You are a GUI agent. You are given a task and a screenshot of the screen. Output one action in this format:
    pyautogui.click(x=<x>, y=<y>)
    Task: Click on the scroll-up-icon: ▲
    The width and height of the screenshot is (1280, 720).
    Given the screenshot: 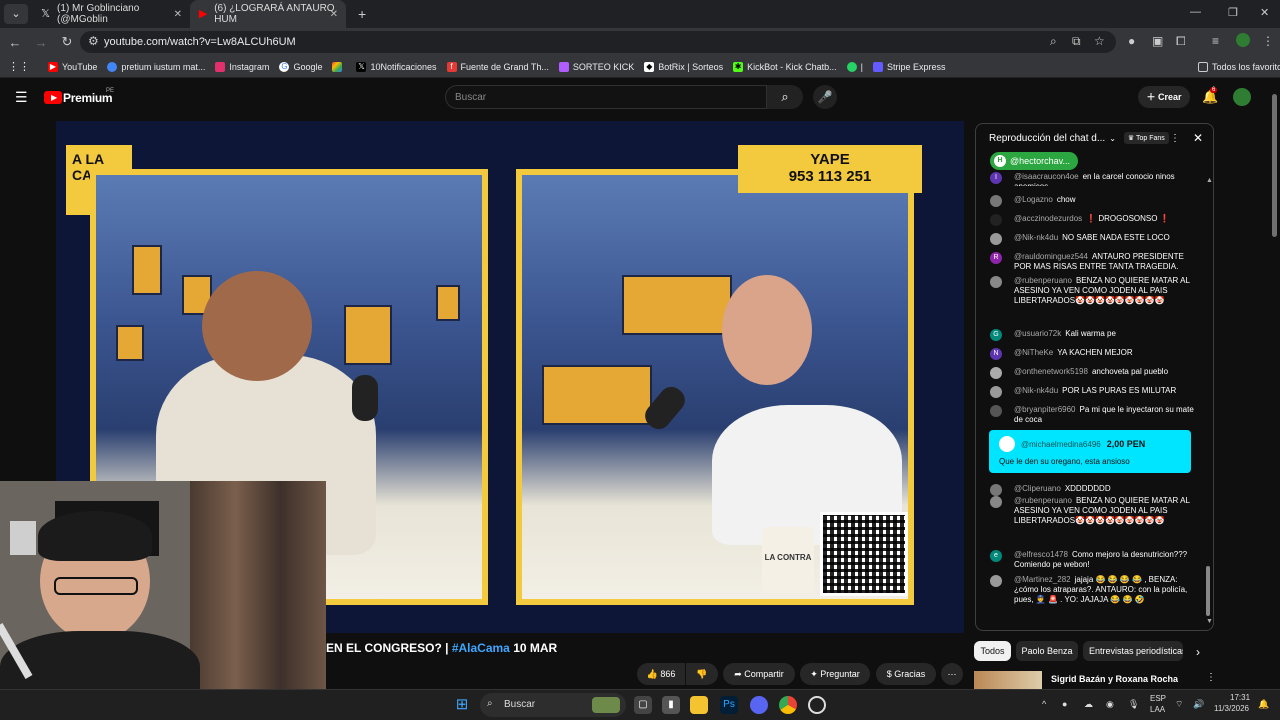 What is the action you would take?
    pyautogui.click(x=1209, y=180)
    